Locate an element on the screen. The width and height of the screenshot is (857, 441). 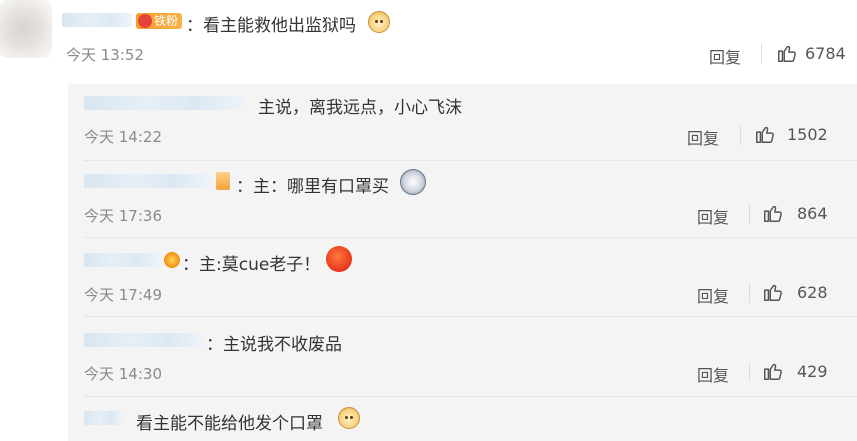
comment-text: ：看主能救他出监狱吗 is located at coordinates (271, 26).